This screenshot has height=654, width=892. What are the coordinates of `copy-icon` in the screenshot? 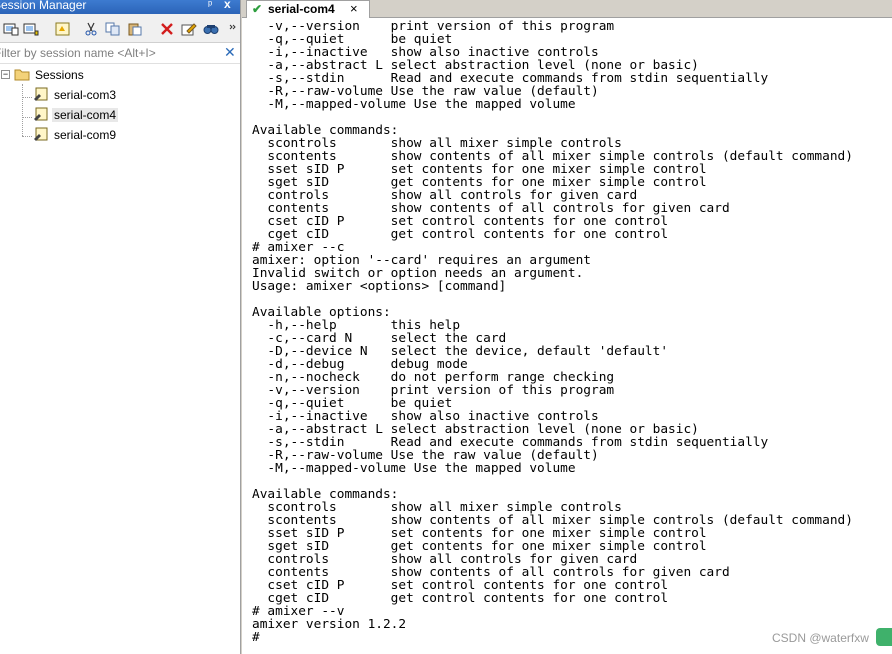 It's located at (113, 29).